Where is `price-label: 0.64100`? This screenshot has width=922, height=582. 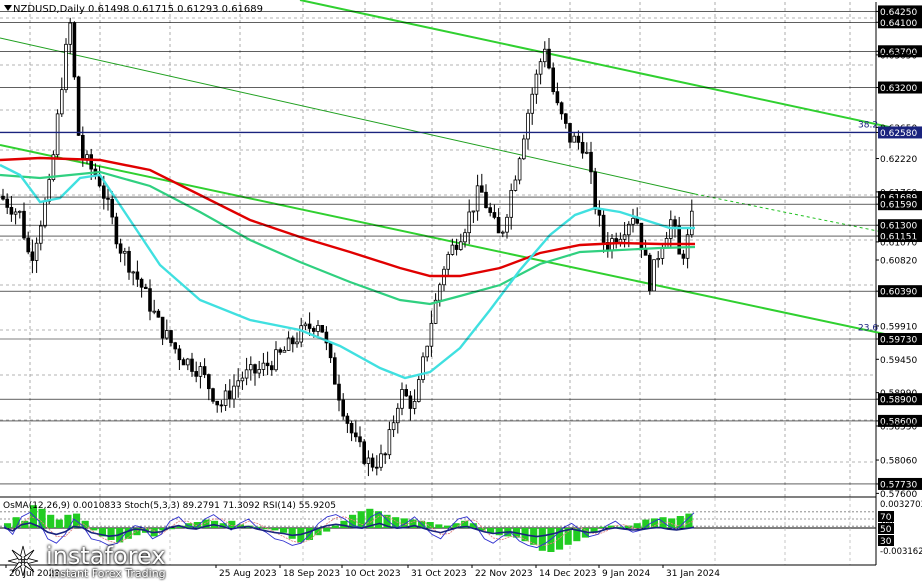 price-label: 0.64100 is located at coordinates (898, 24).